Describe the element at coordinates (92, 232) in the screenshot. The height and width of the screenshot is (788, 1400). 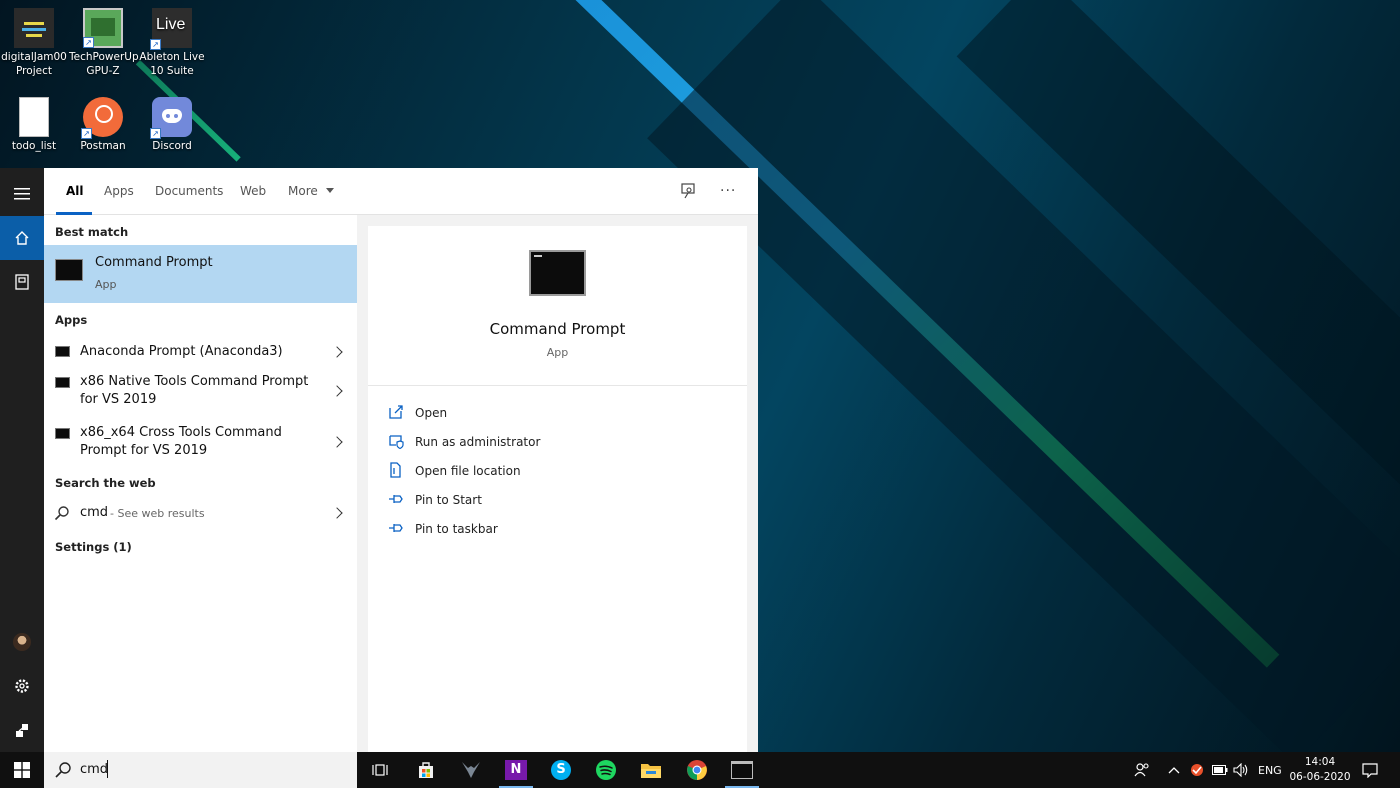
I see `best-match-heading: Best match` at that location.